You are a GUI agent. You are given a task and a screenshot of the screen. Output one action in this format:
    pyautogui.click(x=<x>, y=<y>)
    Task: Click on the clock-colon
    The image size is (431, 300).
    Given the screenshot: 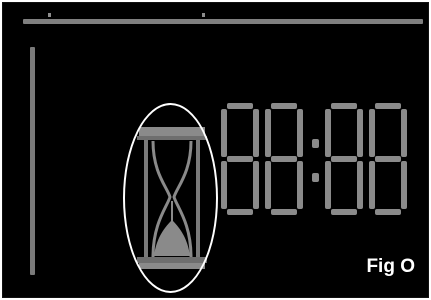 What is the action you would take?
    pyautogui.click(x=315, y=160)
    